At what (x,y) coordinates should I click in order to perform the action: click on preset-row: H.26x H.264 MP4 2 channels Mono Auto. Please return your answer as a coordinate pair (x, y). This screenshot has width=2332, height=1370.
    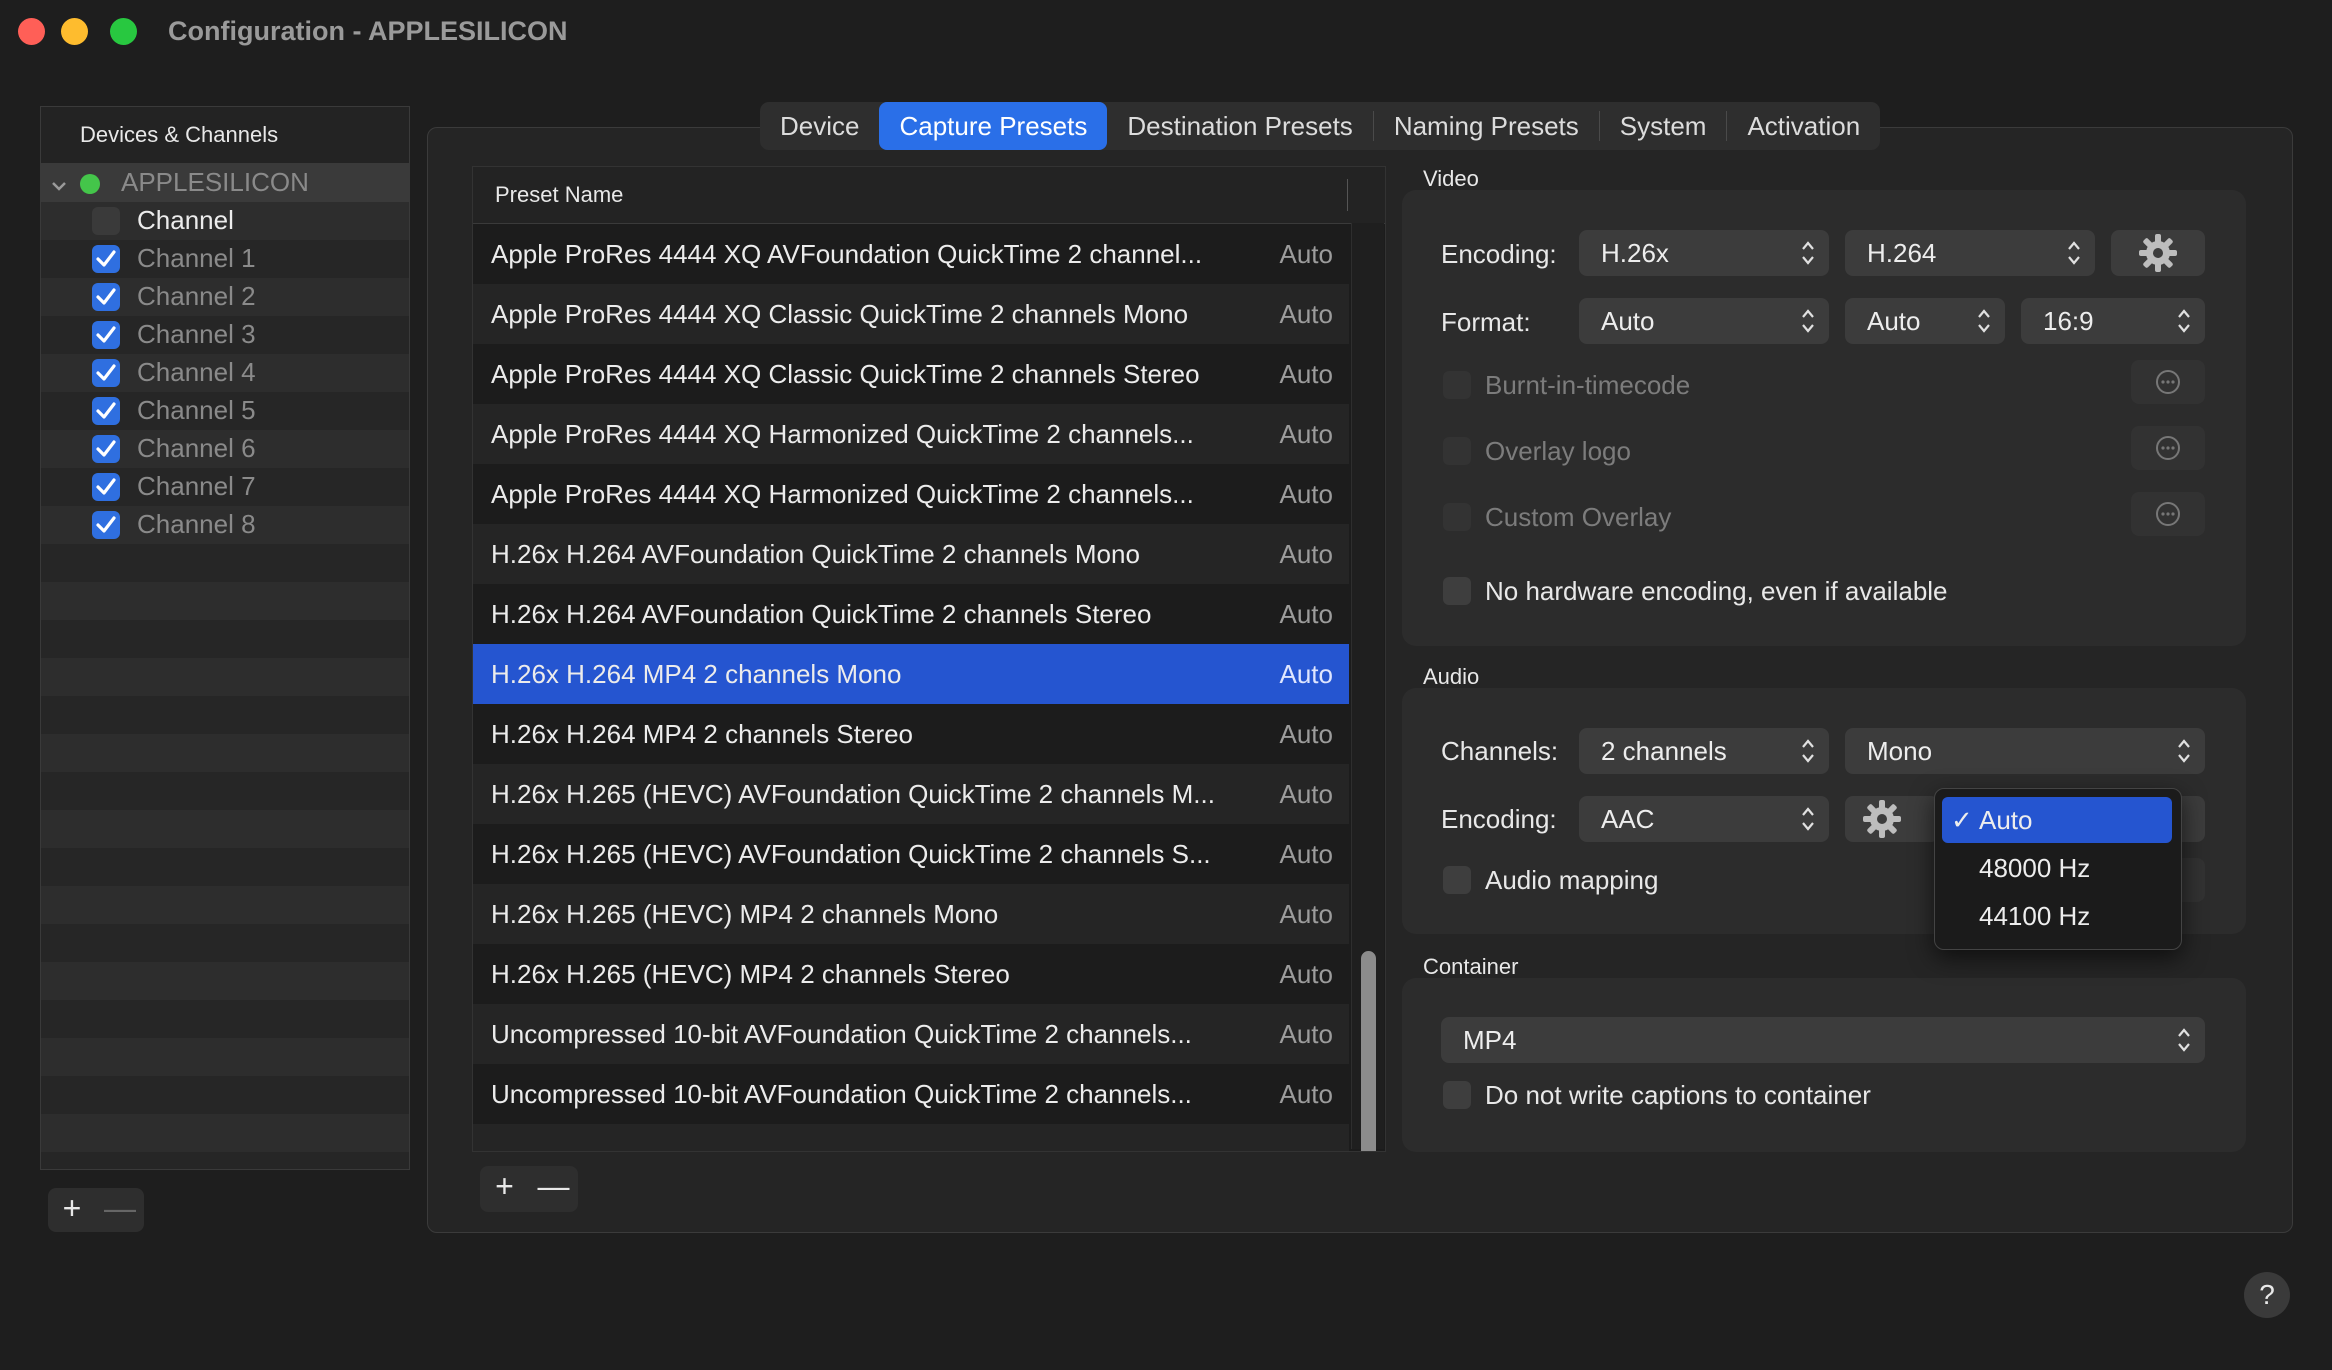
    Looking at the image, I should click on (911, 674).